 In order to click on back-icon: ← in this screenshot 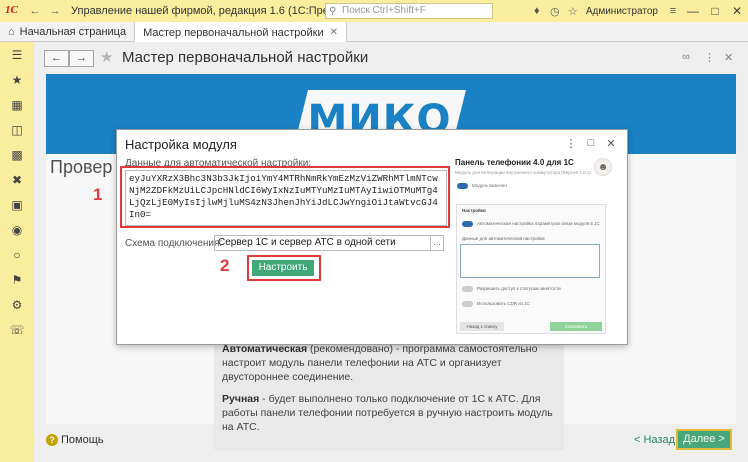, I will do `click(35, 11)`.